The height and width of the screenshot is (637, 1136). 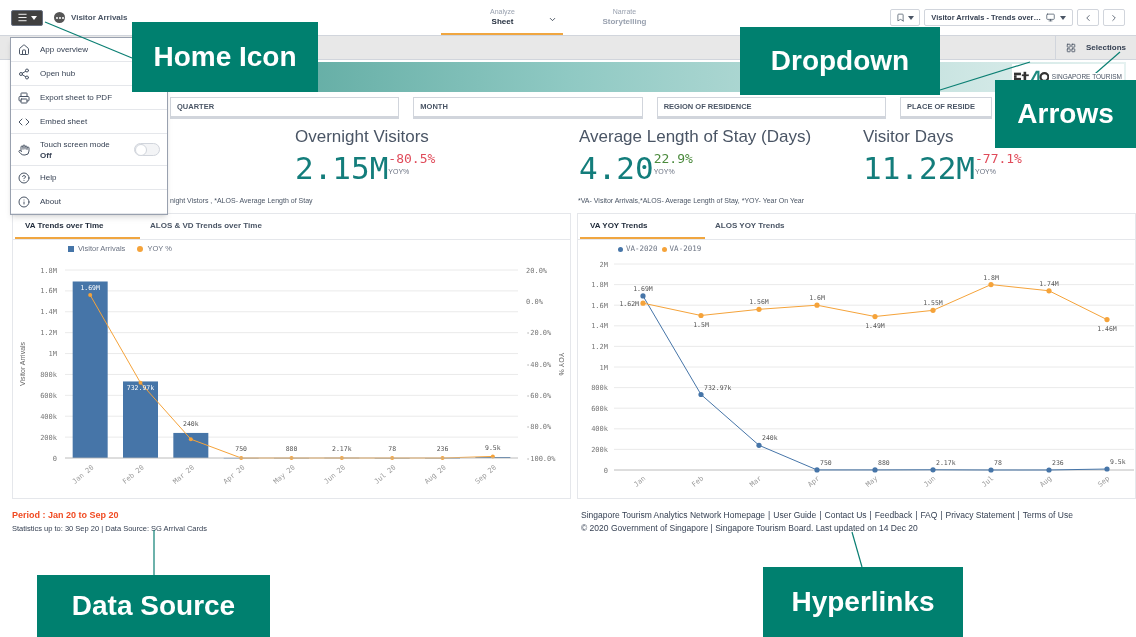 I want to click on kpi-change: -77.1%, so click(x=998, y=158).